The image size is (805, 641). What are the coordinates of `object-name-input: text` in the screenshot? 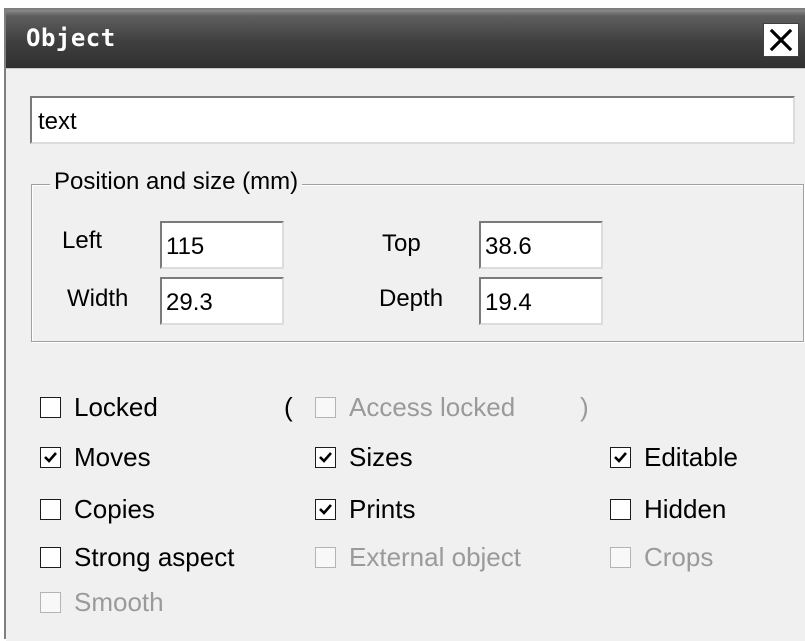 It's located at (412, 120).